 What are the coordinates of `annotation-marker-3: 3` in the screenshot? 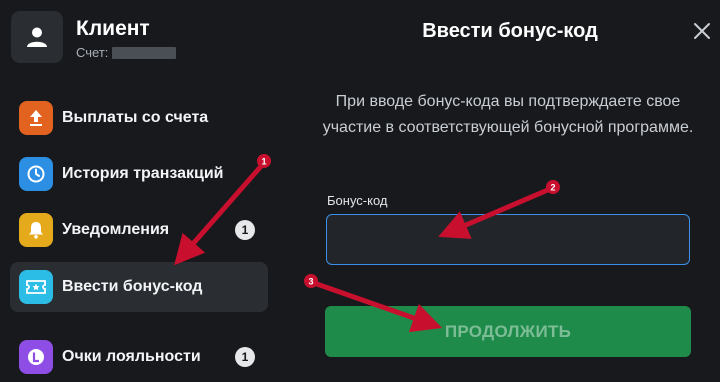 It's located at (310, 282).